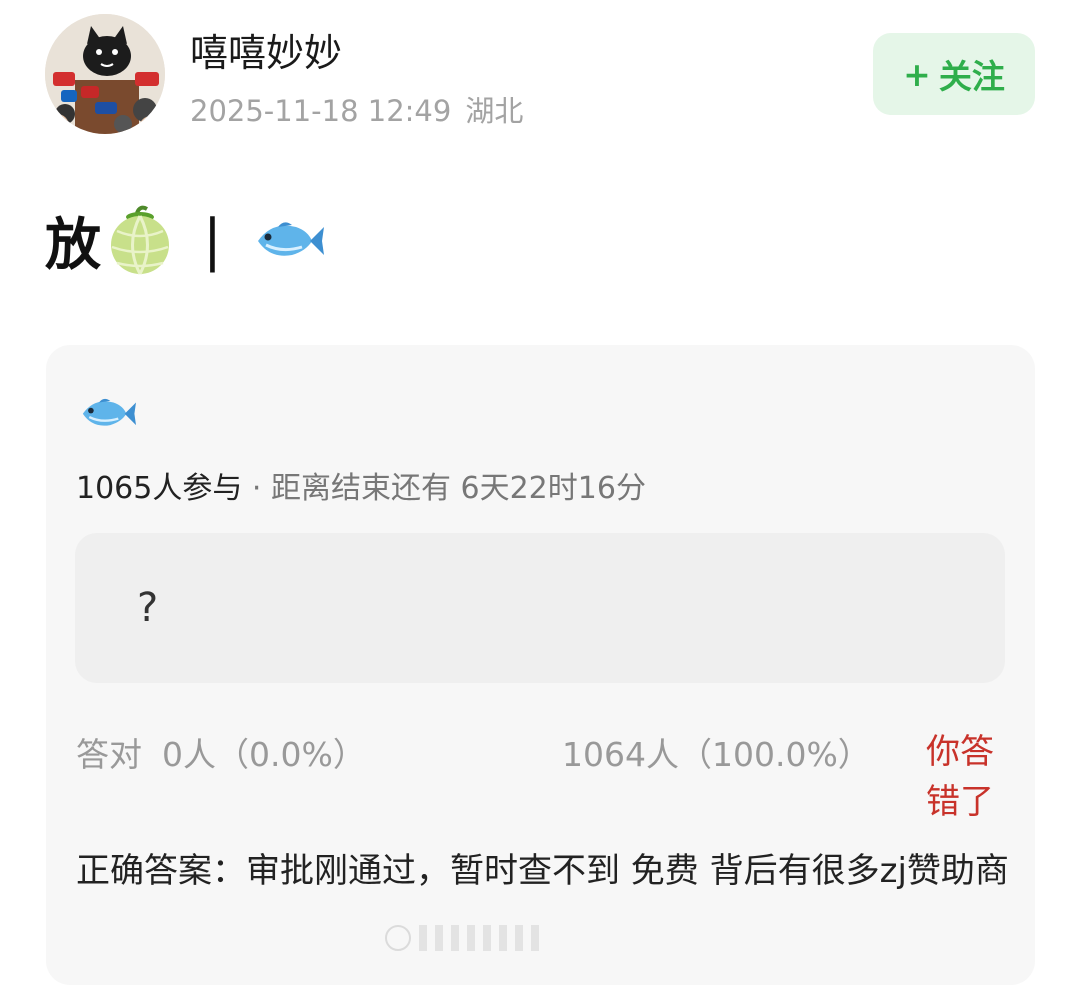 The image size is (1080, 985). Describe the element at coordinates (73, 245) in the screenshot. I see `post-title-text: 放` at that location.